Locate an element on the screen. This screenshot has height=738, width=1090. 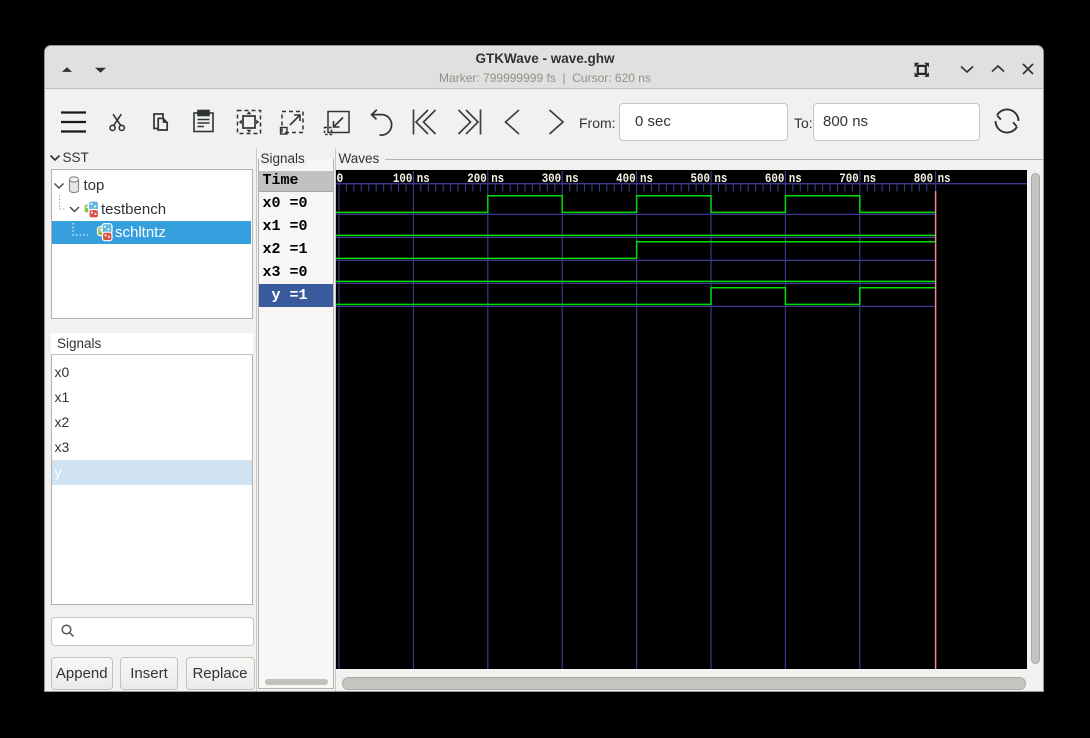
svg-text: 500 is located at coordinates (700, 179).